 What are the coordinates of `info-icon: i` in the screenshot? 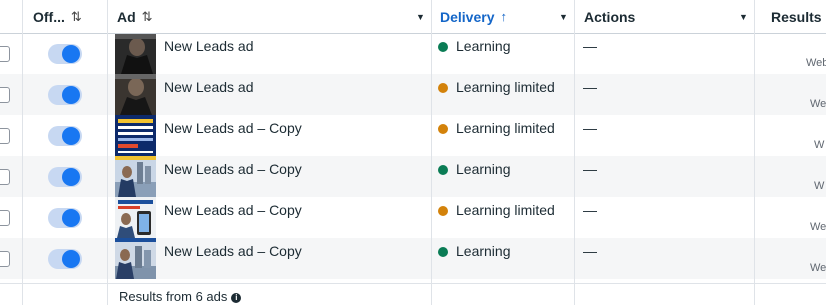 It's located at (236, 297).